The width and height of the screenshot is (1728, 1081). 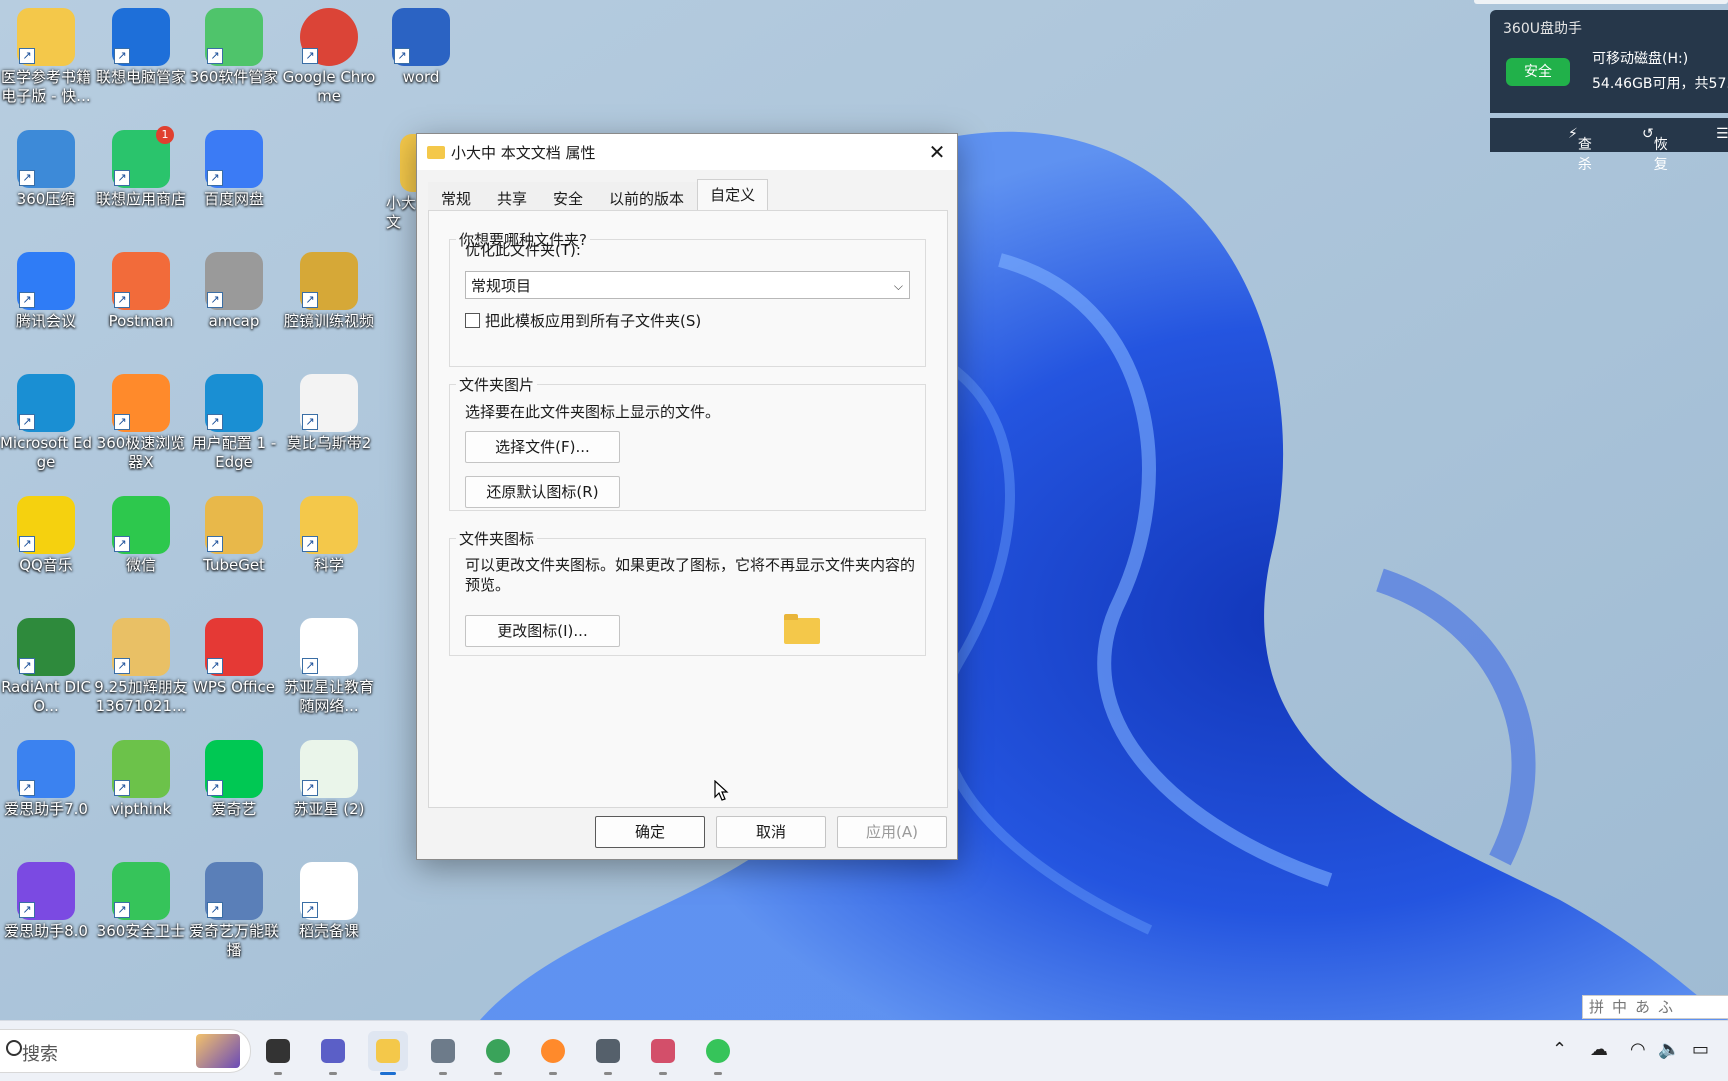 I want to click on restore-default-button: 还原默认图标(R), so click(x=542, y=492).